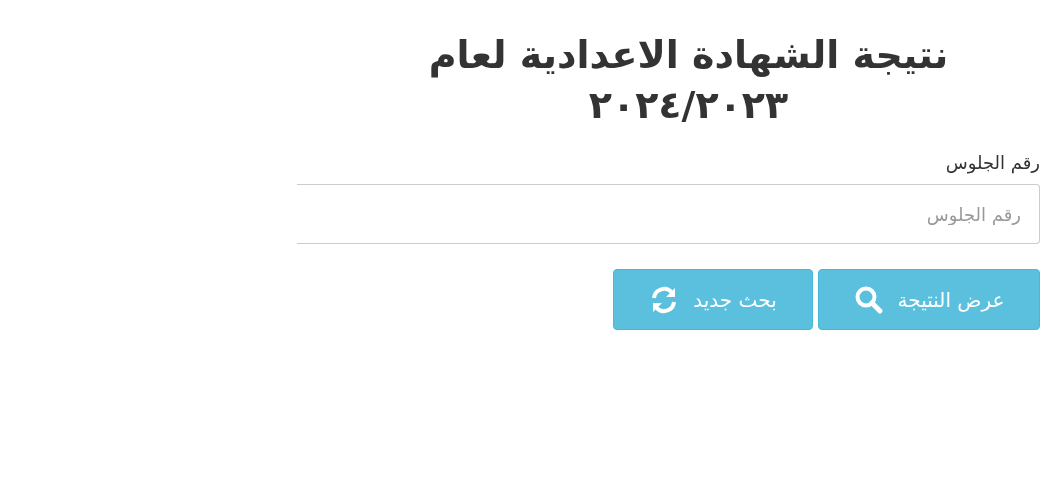 This screenshot has width=1040, height=477. What do you see at coordinates (668, 214) in the screenshot?
I see `seat-number-field: رقم الجلوس` at bounding box center [668, 214].